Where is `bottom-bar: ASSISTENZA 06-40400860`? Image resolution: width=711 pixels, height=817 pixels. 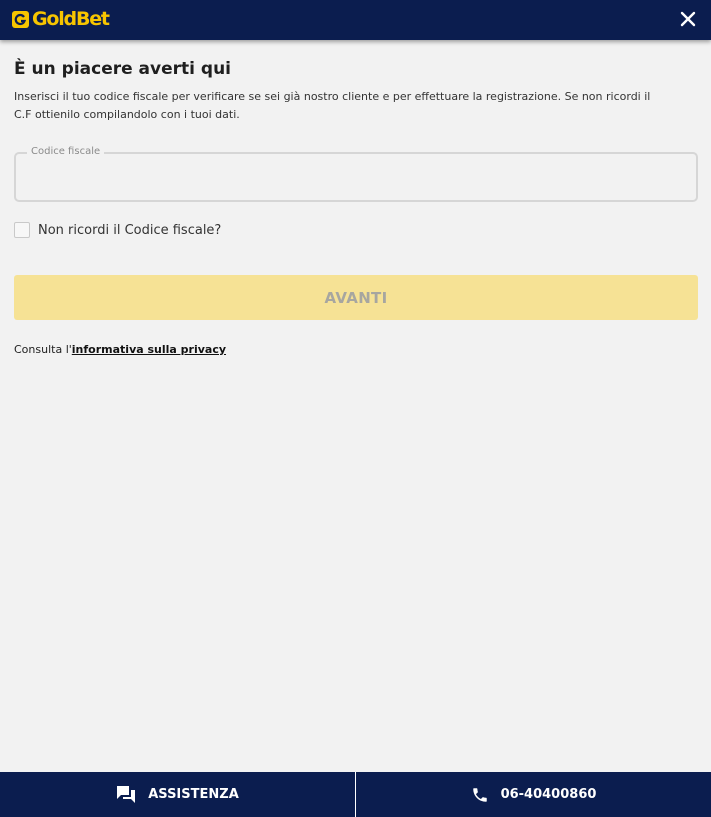
bottom-bar: ASSISTENZA 06-40400860 is located at coordinates (355, 794).